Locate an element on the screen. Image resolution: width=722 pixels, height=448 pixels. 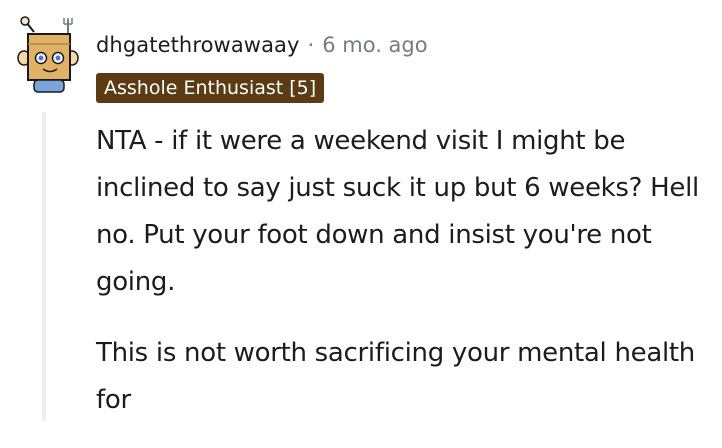
timestamp-link: 6 mo. ago is located at coordinates (374, 45).